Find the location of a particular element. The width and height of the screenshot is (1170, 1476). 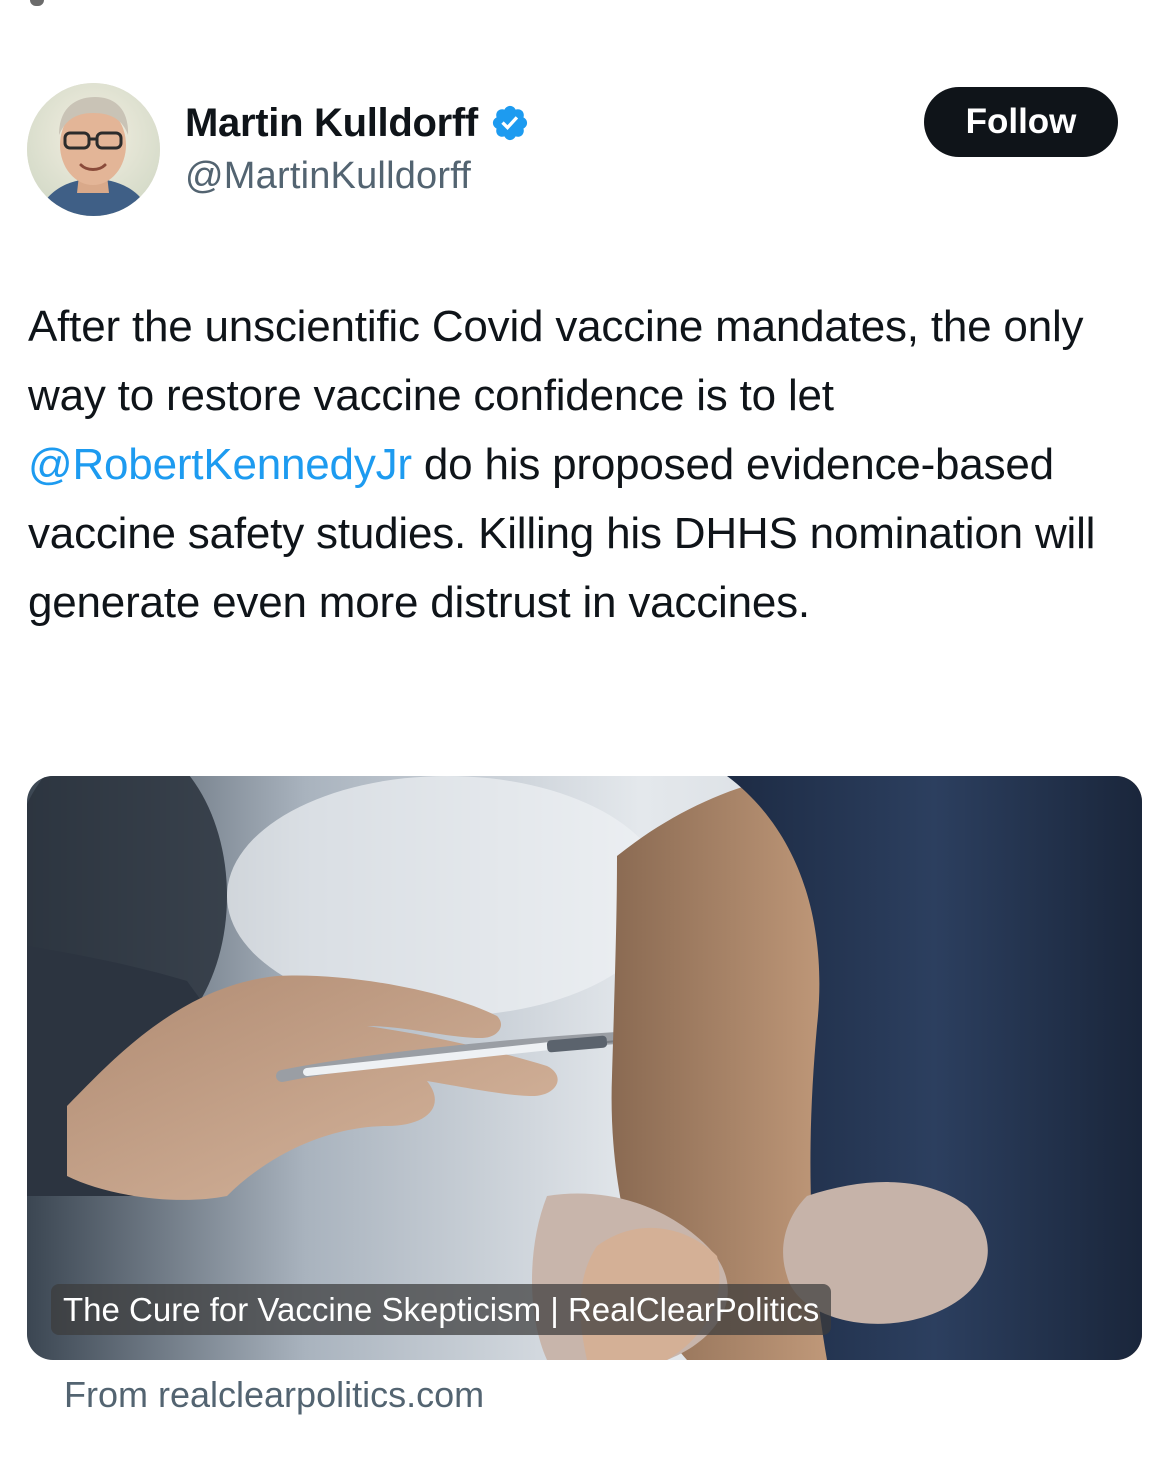

avatar is located at coordinates (93, 149).